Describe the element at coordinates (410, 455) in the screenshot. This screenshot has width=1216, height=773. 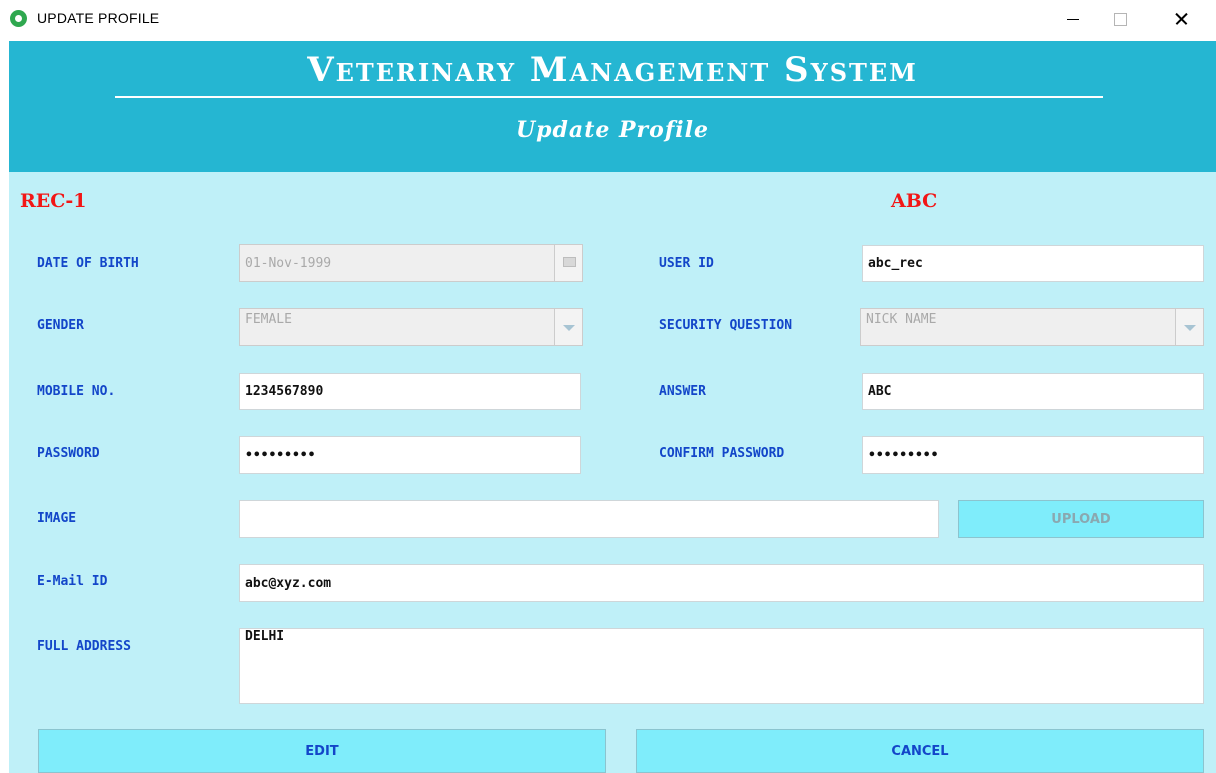
I see `password-input: •••••••••` at that location.